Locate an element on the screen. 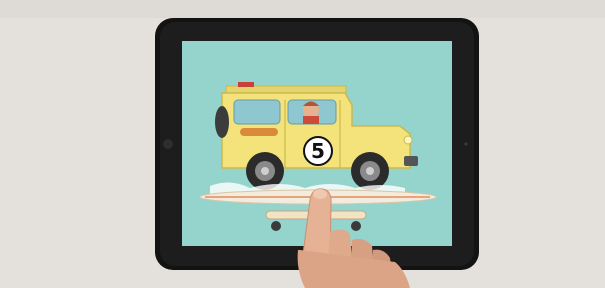 This screenshot has height=288, width=605. driver-icon is located at coordinates (311, 112).